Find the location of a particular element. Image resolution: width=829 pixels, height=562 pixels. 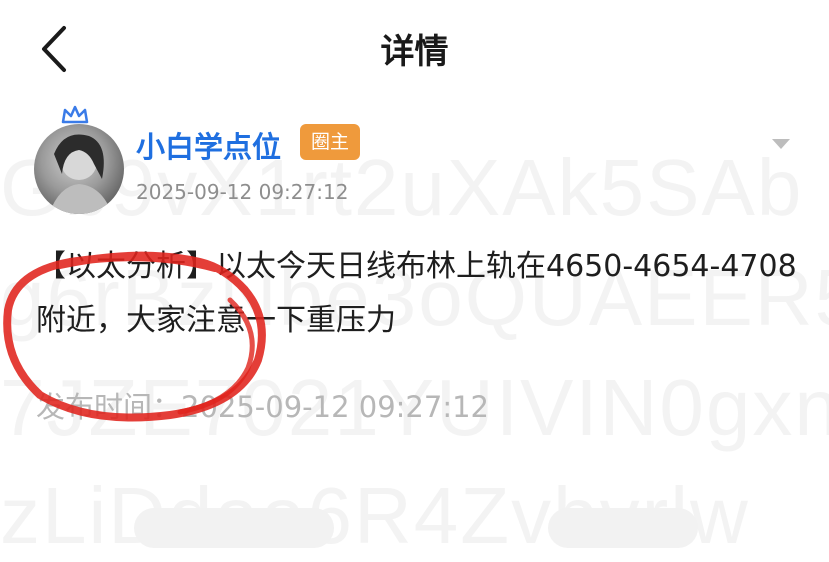

more-options-button is located at coordinates (781, 143).